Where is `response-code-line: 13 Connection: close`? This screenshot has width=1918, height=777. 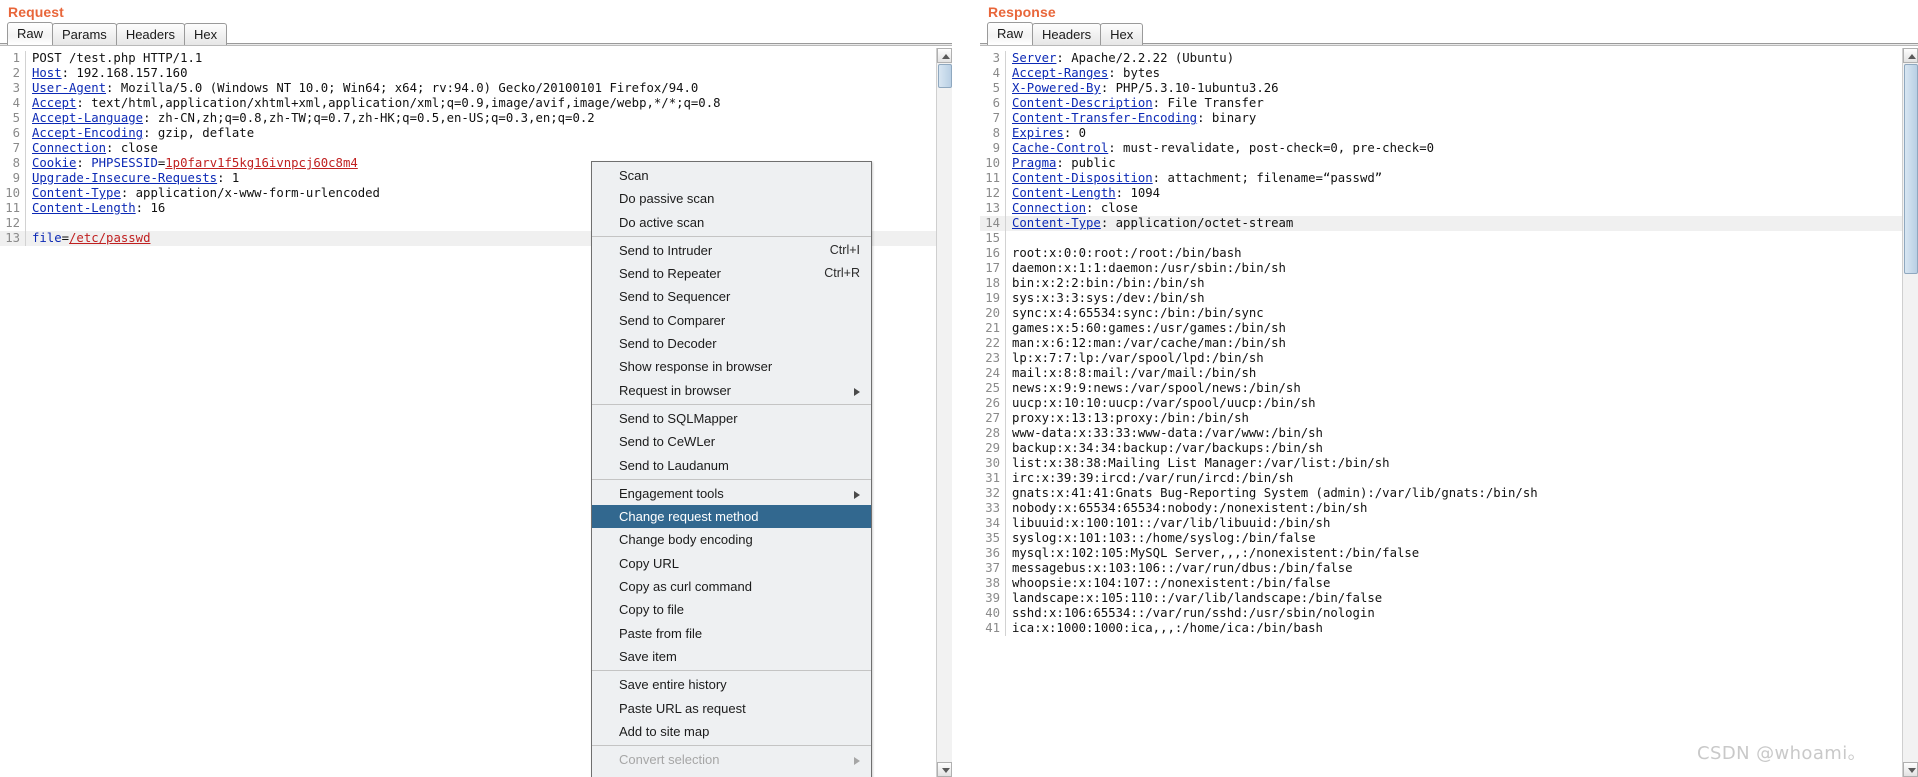 response-code-line: 13 Connection: close is located at coordinates (1441, 208).